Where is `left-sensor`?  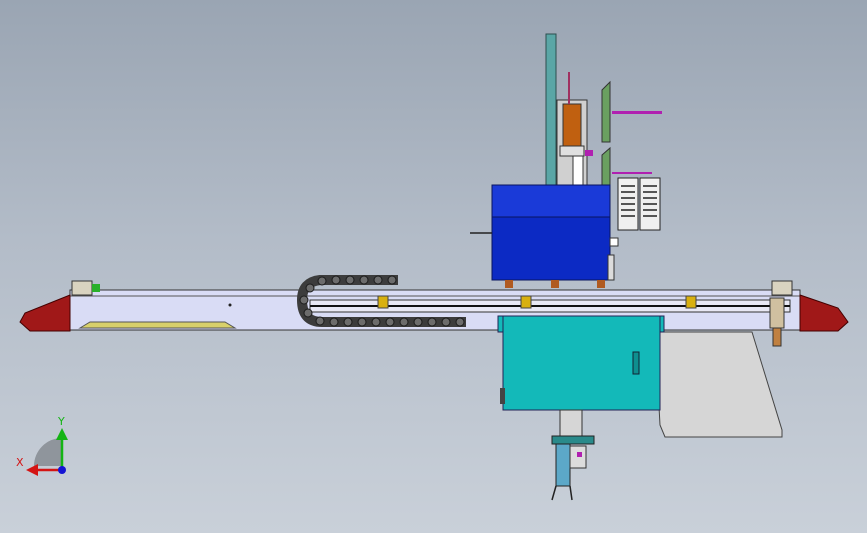 left-sensor is located at coordinates (96, 288).